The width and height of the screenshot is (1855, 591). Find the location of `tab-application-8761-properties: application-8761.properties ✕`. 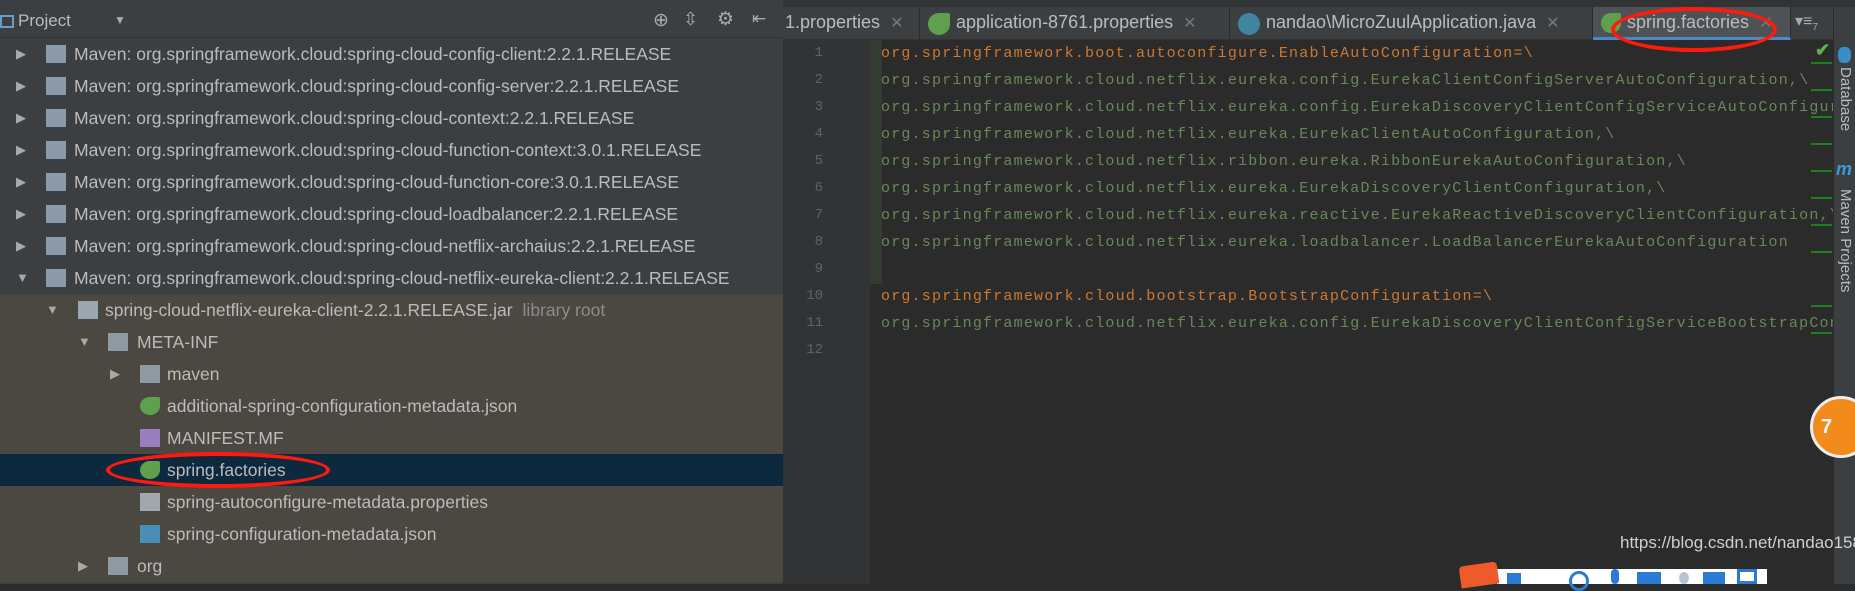

tab-application-8761-properties: application-8761.properties ✕ is located at coordinates (1075, 23).